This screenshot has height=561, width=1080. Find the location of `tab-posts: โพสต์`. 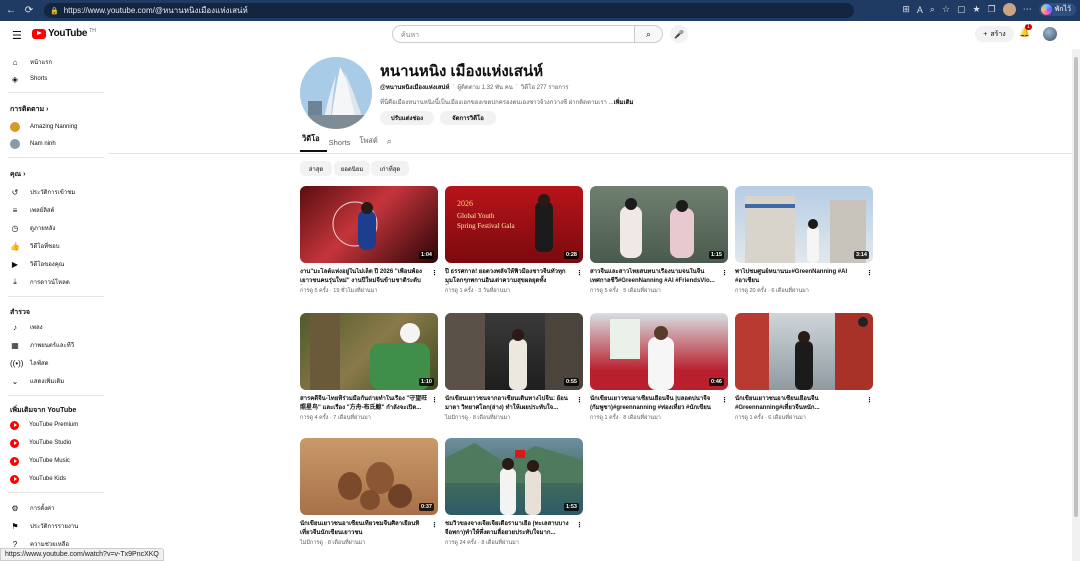

tab-posts: โพสต์ is located at coordinates (370, 143).